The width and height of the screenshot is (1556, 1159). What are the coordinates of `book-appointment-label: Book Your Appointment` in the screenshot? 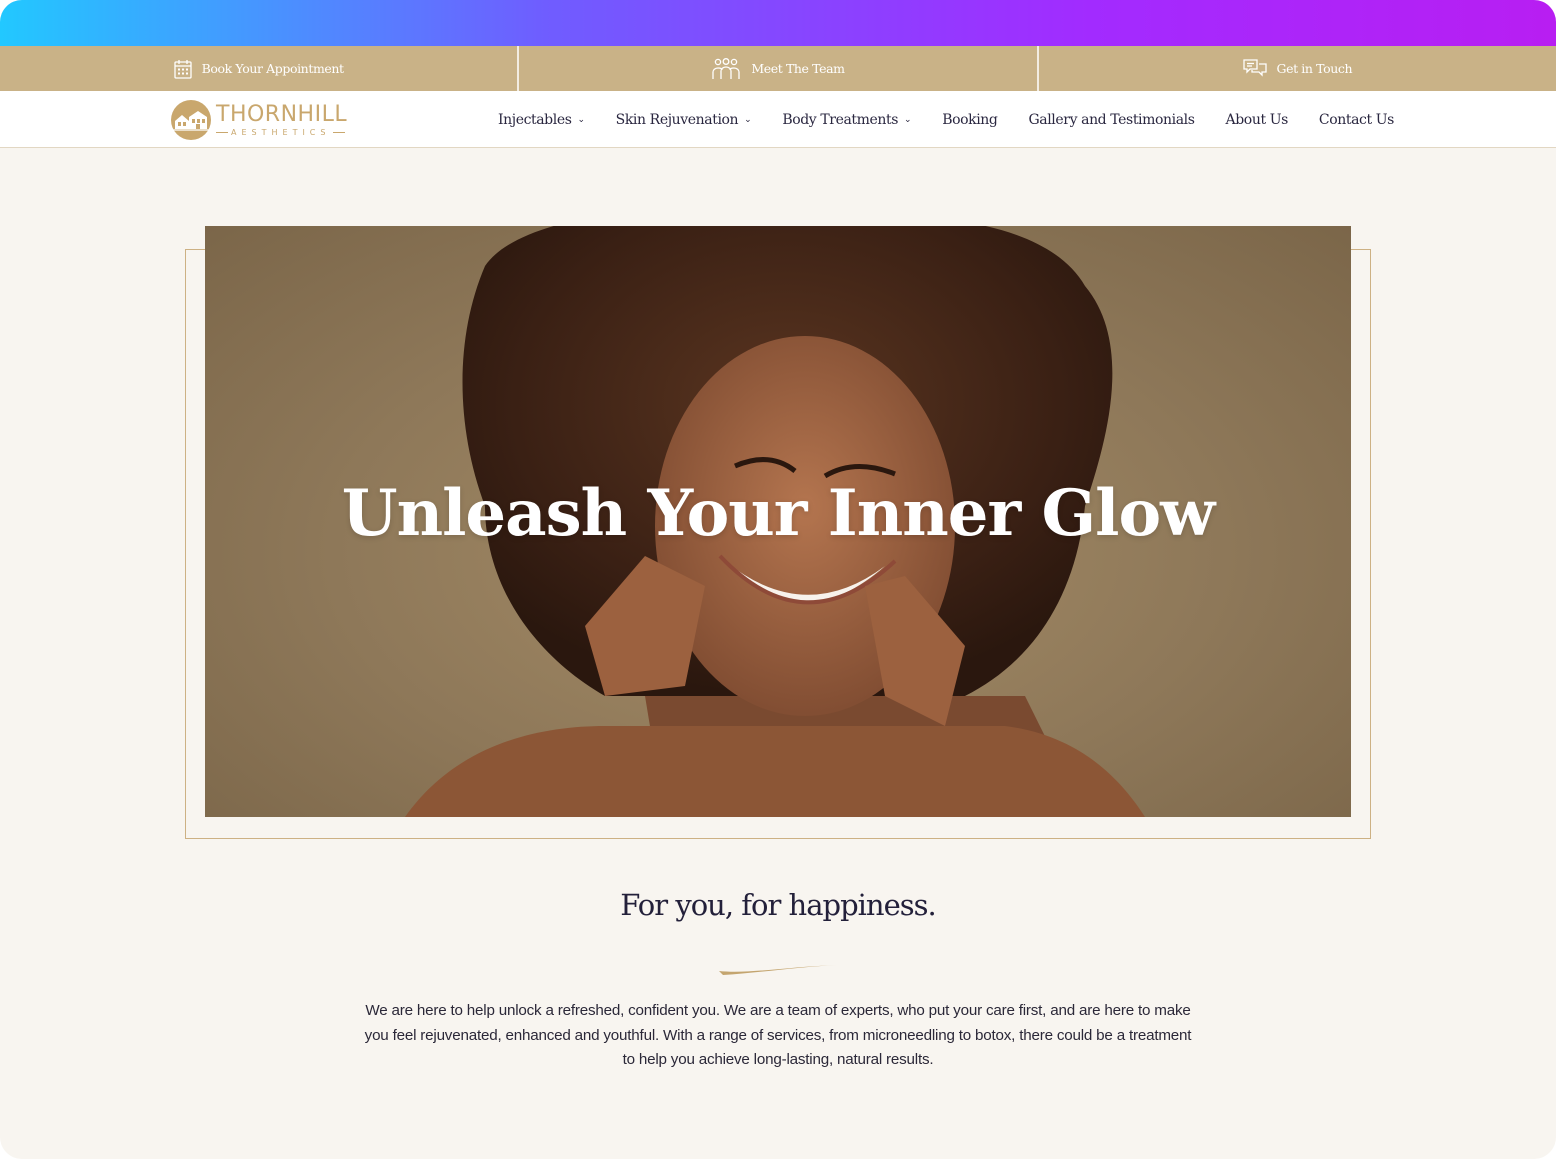 It's located at (272, 68).